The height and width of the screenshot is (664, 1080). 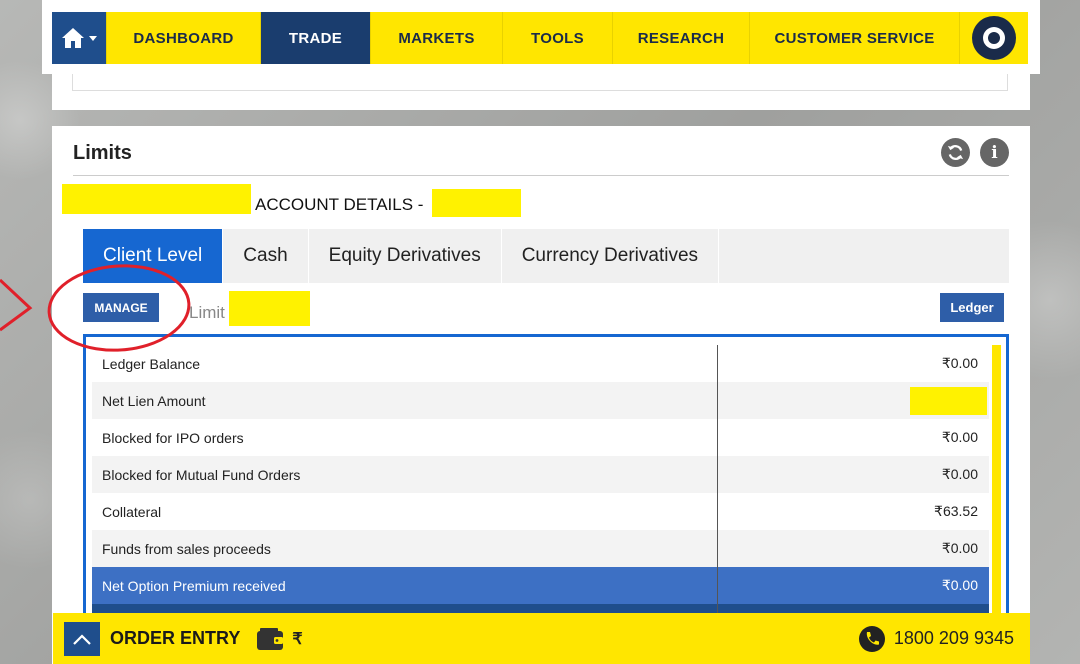 I want to click on order-entry-toggle, so click(x=82, y=638).